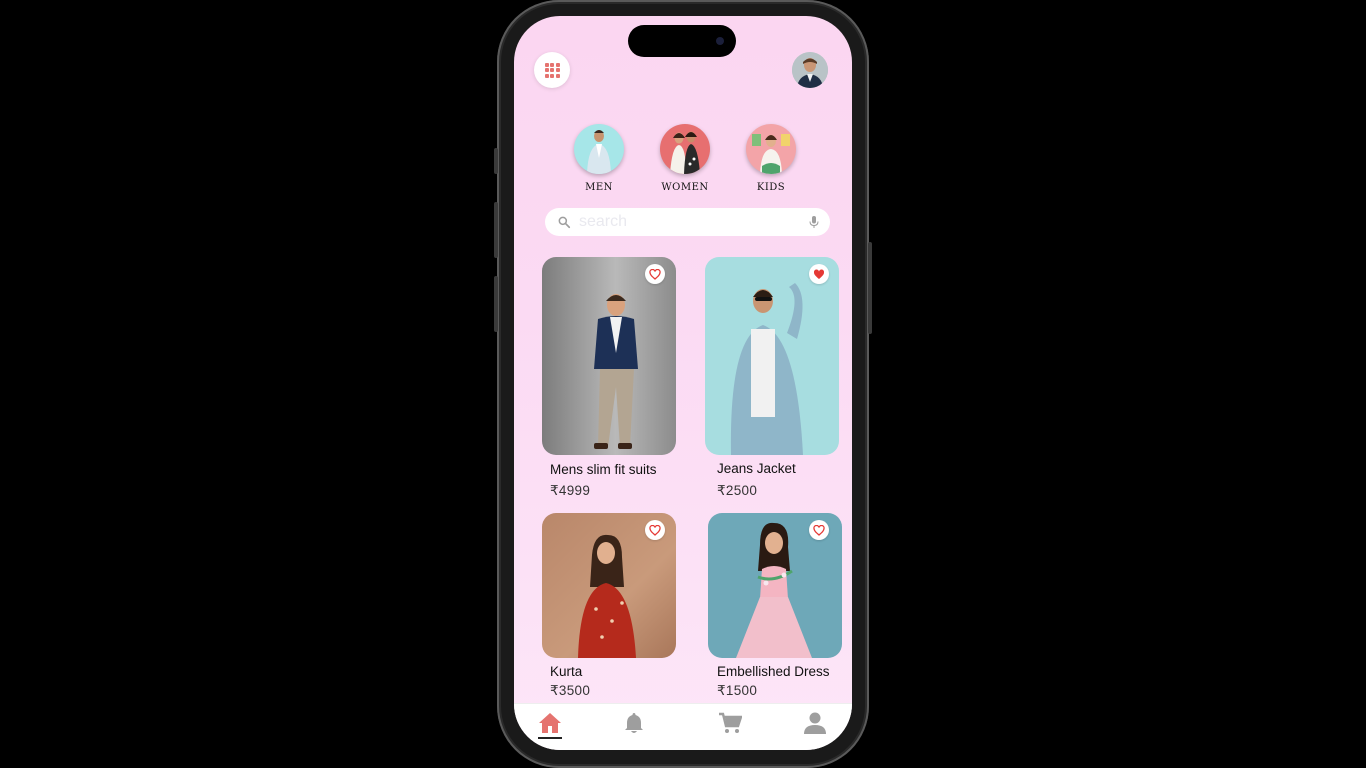  Describe the element at coordinates (566, 671) in the screenshot. I see `product-name: Kurta` at that location.